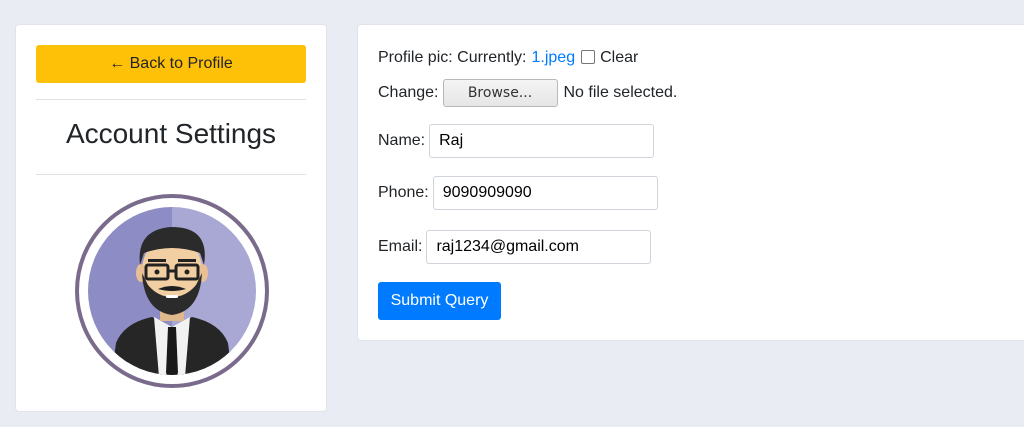  What do you see at coordinates (554, 58) in the screenshot?
I see `current-file-link: 1.jpeg` at bounding box center [554, 58].